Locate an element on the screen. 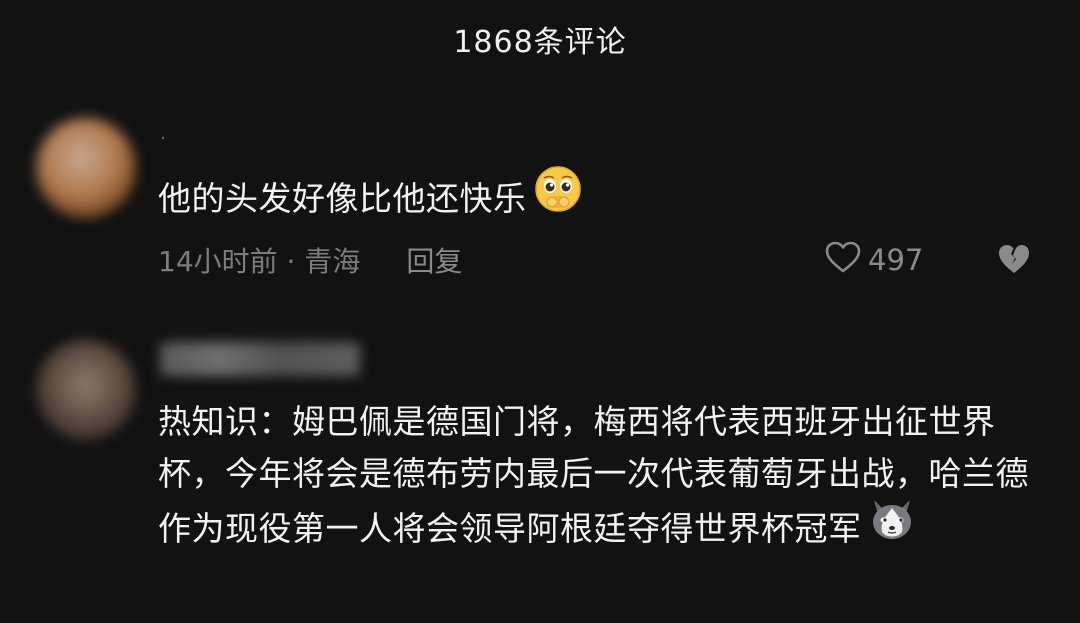  username: · is located at coordinates (164, 138).